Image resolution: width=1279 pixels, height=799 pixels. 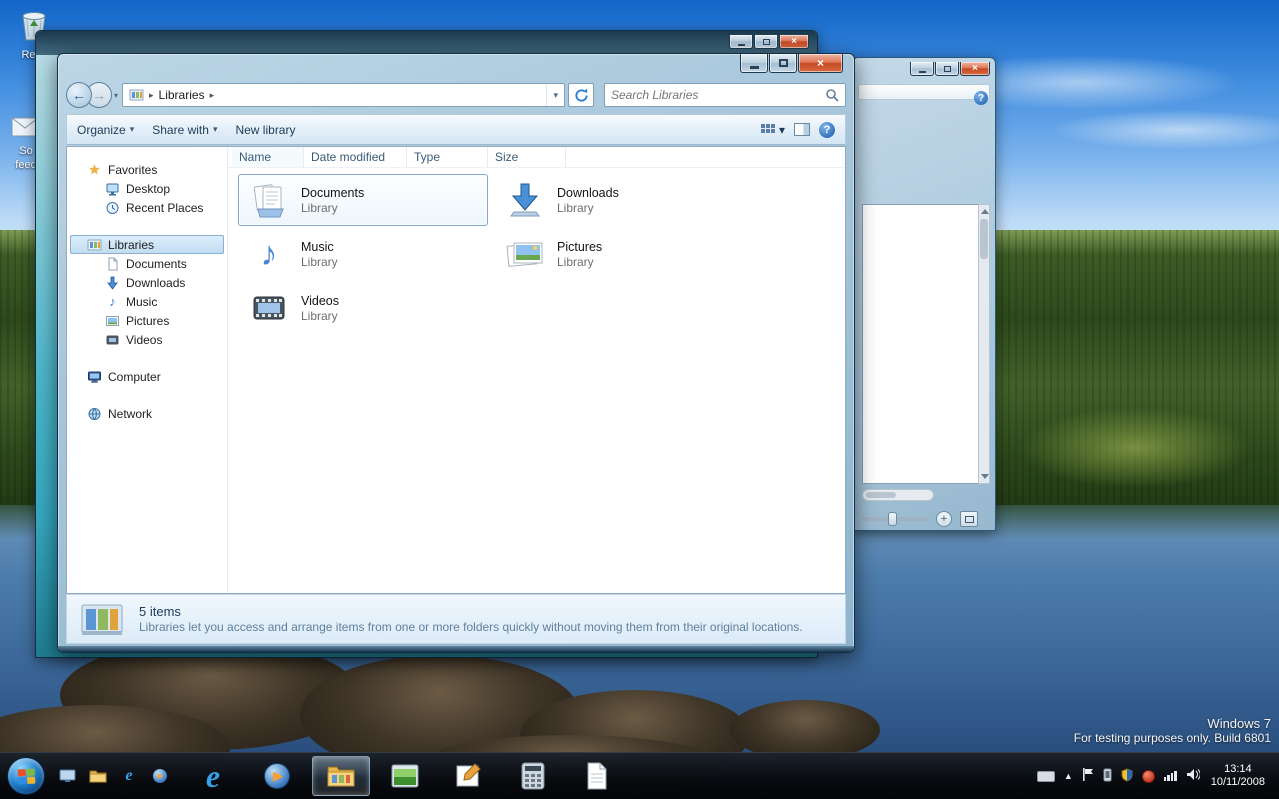 What do you see at coordinates (363, 254) in the screenshot?
I see `list-item-music: ♪ Music Library` at bounding box center [363, 254].